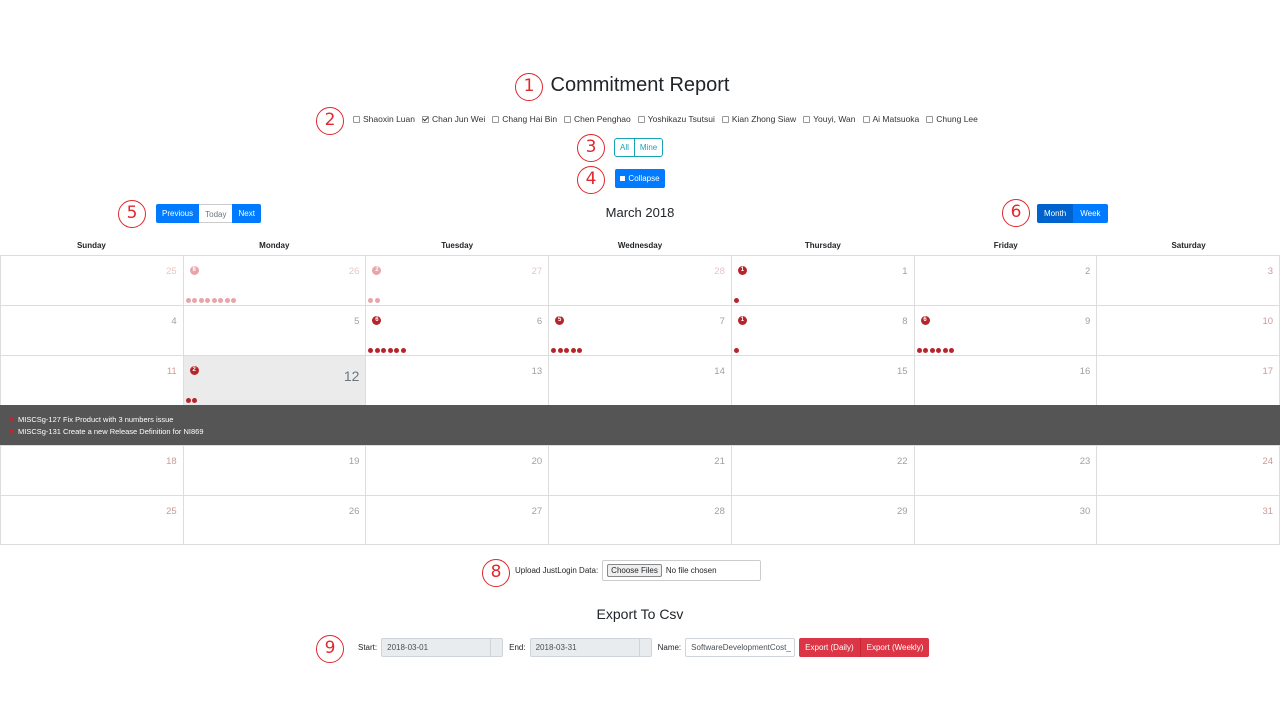  What do you see at coordinates (647, 147) in the screenshot?
I see `mine-button: Mine` at bounding box center [647, 147].